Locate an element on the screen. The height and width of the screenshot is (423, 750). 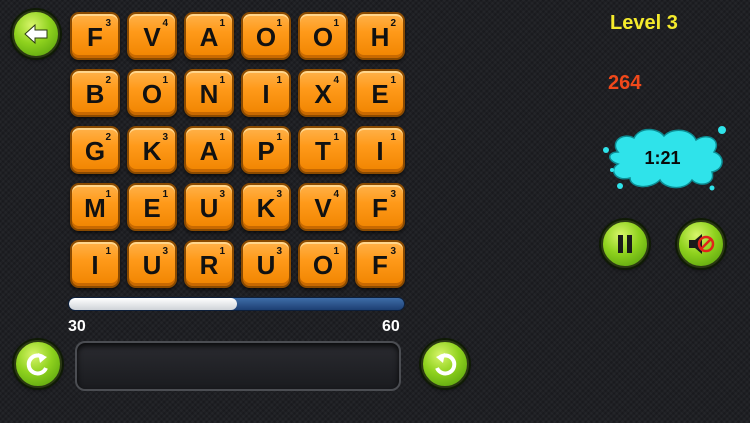
mute-button is located at coordinates (701, 244).